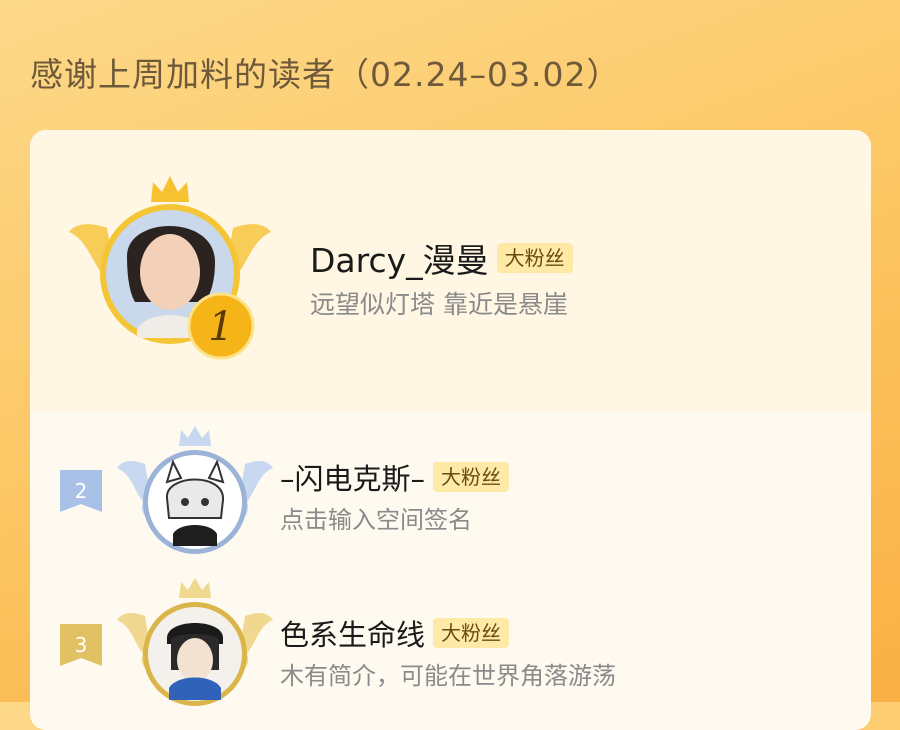 Image resolution: width=900 pixels, height=730 pixels. What do you see at coordinates (195, 490) in the screenshot?
I see `avatar-frame-silver` at bounding box center [195, 490].